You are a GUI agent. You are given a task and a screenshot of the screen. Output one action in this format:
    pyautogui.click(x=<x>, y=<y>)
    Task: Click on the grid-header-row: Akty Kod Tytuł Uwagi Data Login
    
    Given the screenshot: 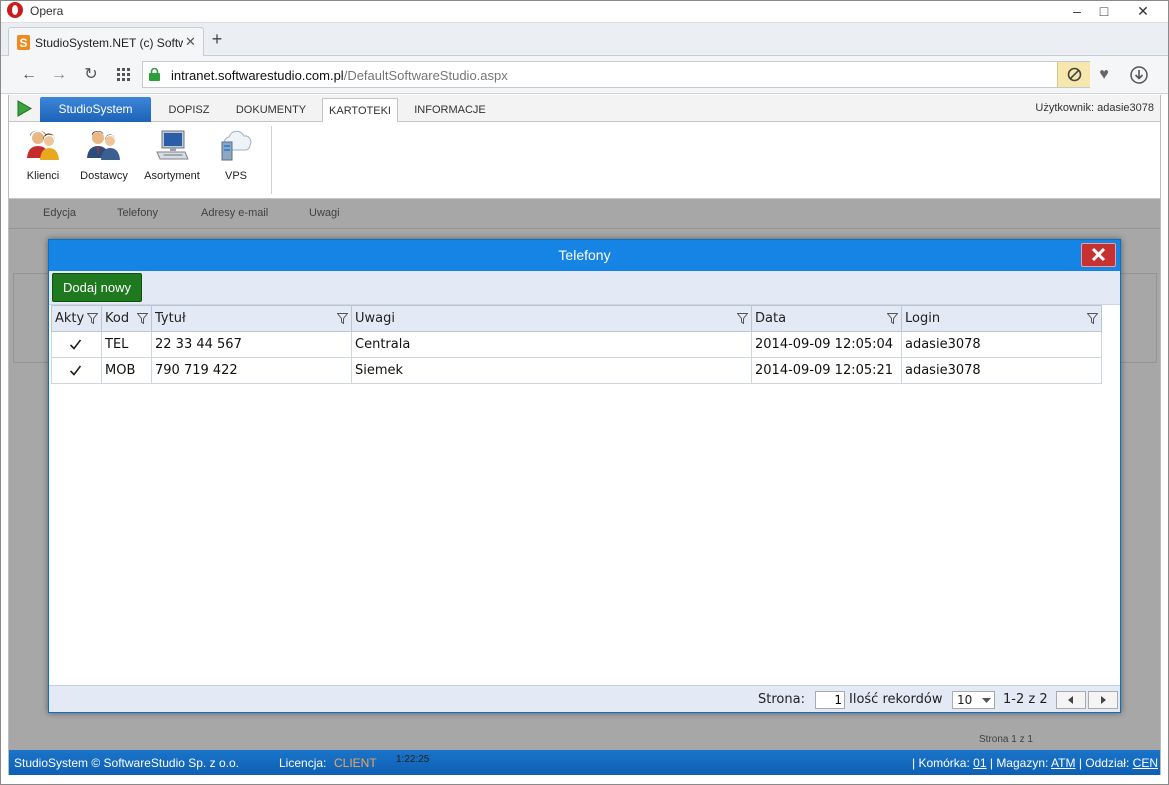 What is the action you would take?
    pyautogui.click(x=576, y=318)
    